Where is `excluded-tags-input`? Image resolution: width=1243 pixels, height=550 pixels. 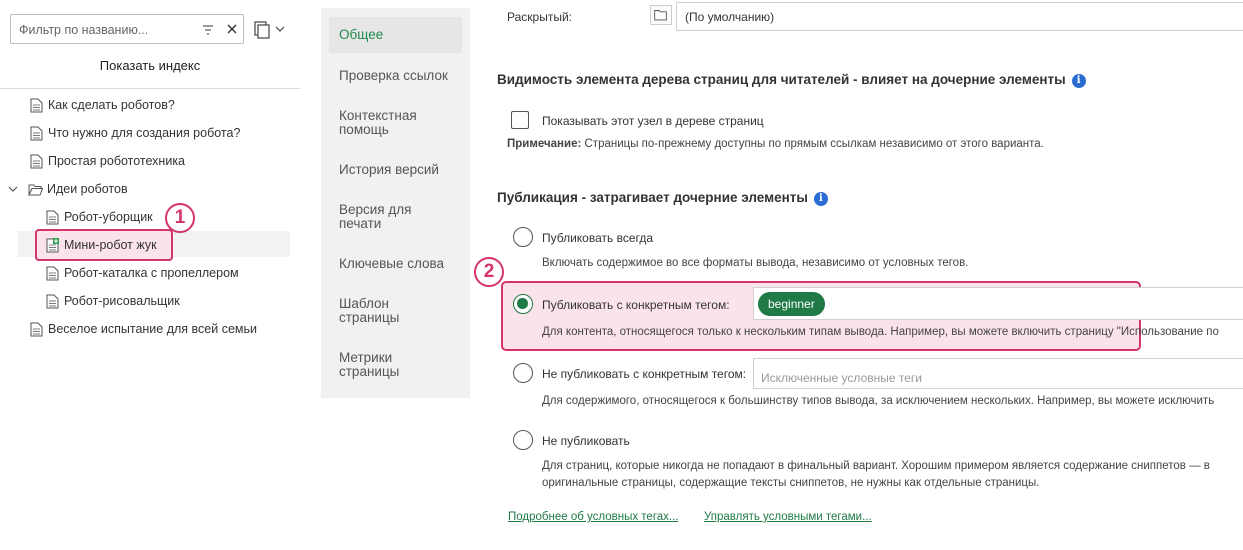 excluded-tags-input is located at coordinates (998, 373).